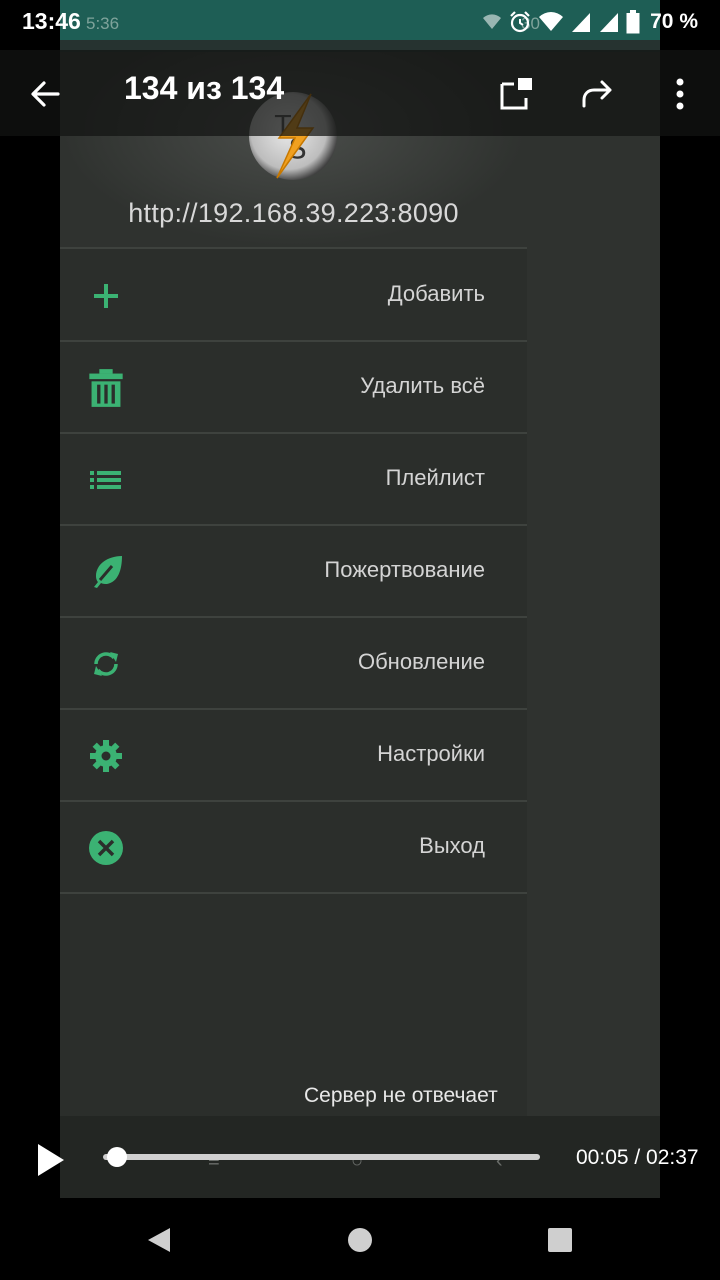 This screenshot has height=1280, width=720. What do you see at coordinates (674, 21) in the screenshot?
I see `battery-percent: 70 %` at bounding box center [674, 21].